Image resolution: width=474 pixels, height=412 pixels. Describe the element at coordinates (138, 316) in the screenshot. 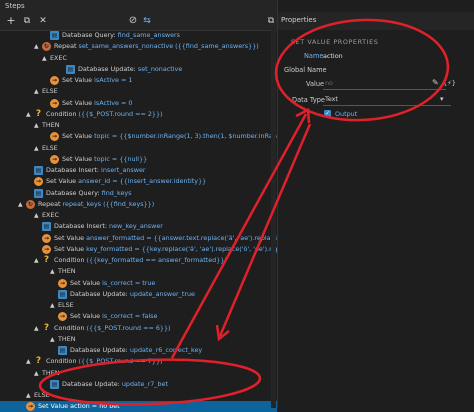

I see `step-row: → Set Value is_correct = false` at that location.